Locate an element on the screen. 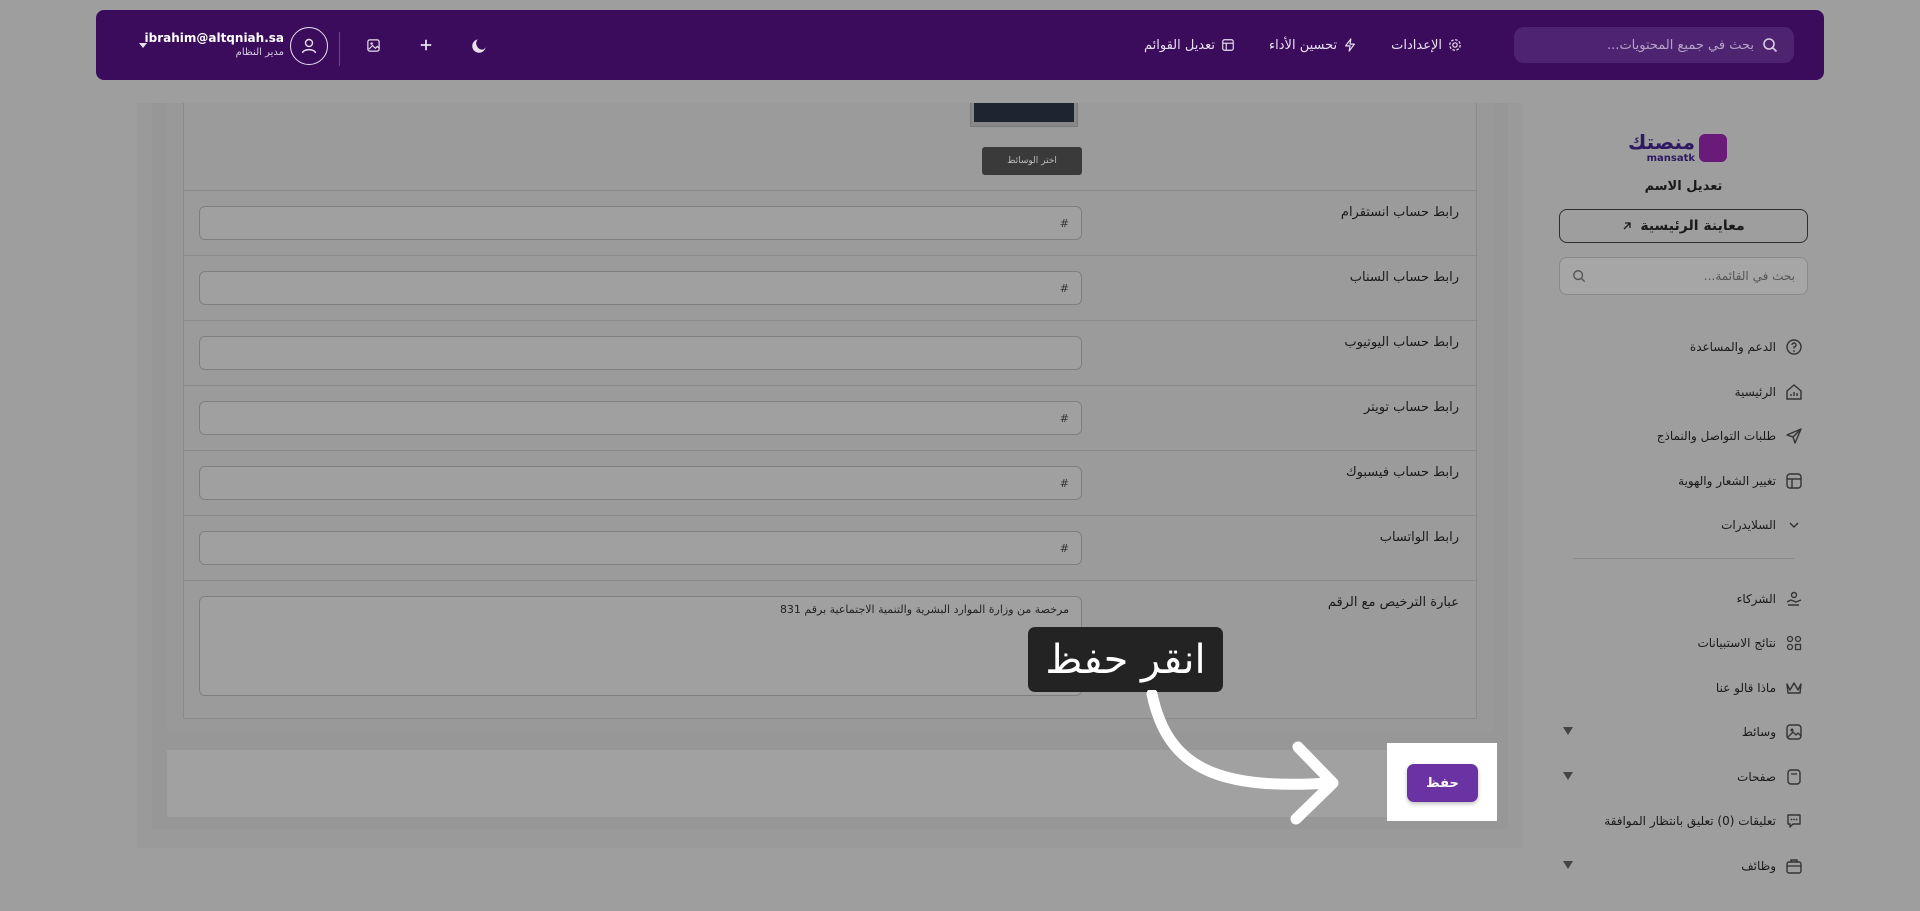  save-button: حفظ is located at coordinates (1442, 783).